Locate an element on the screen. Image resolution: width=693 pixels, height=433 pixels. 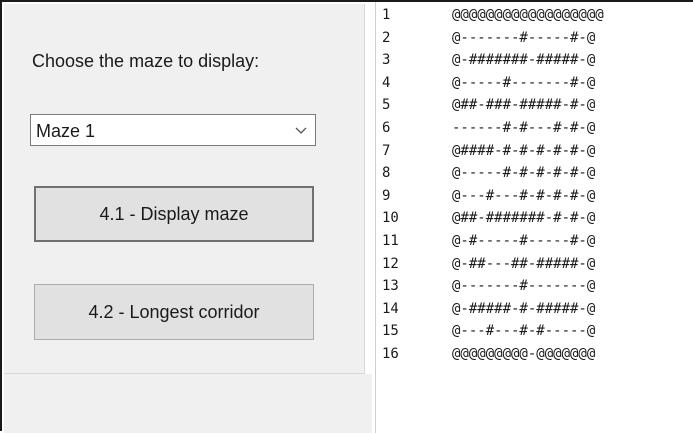
maze-line: 8 @-----#-#-#-#-#-@ is located at coordinates (488, 173).